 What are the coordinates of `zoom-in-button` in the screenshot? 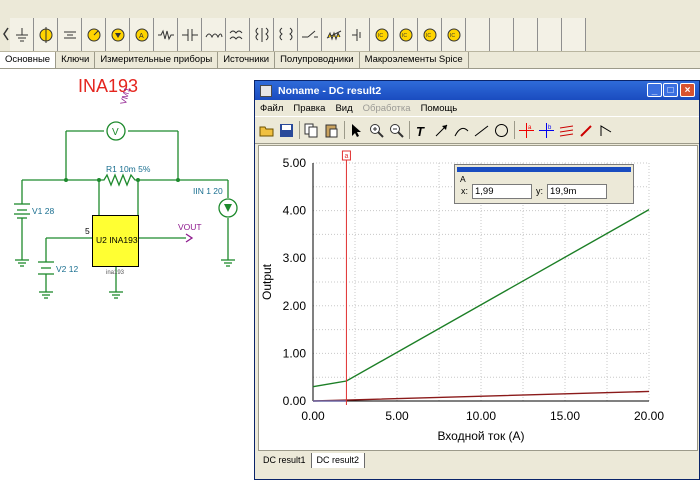 It's located at (376, 130).